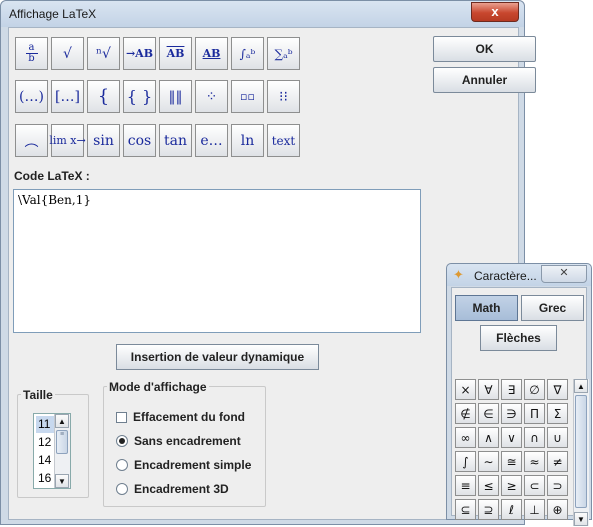 The height and width of the screenshot is (527, 593). I want to click on clear-background-label: Effacement du fond, so click(189, 417).